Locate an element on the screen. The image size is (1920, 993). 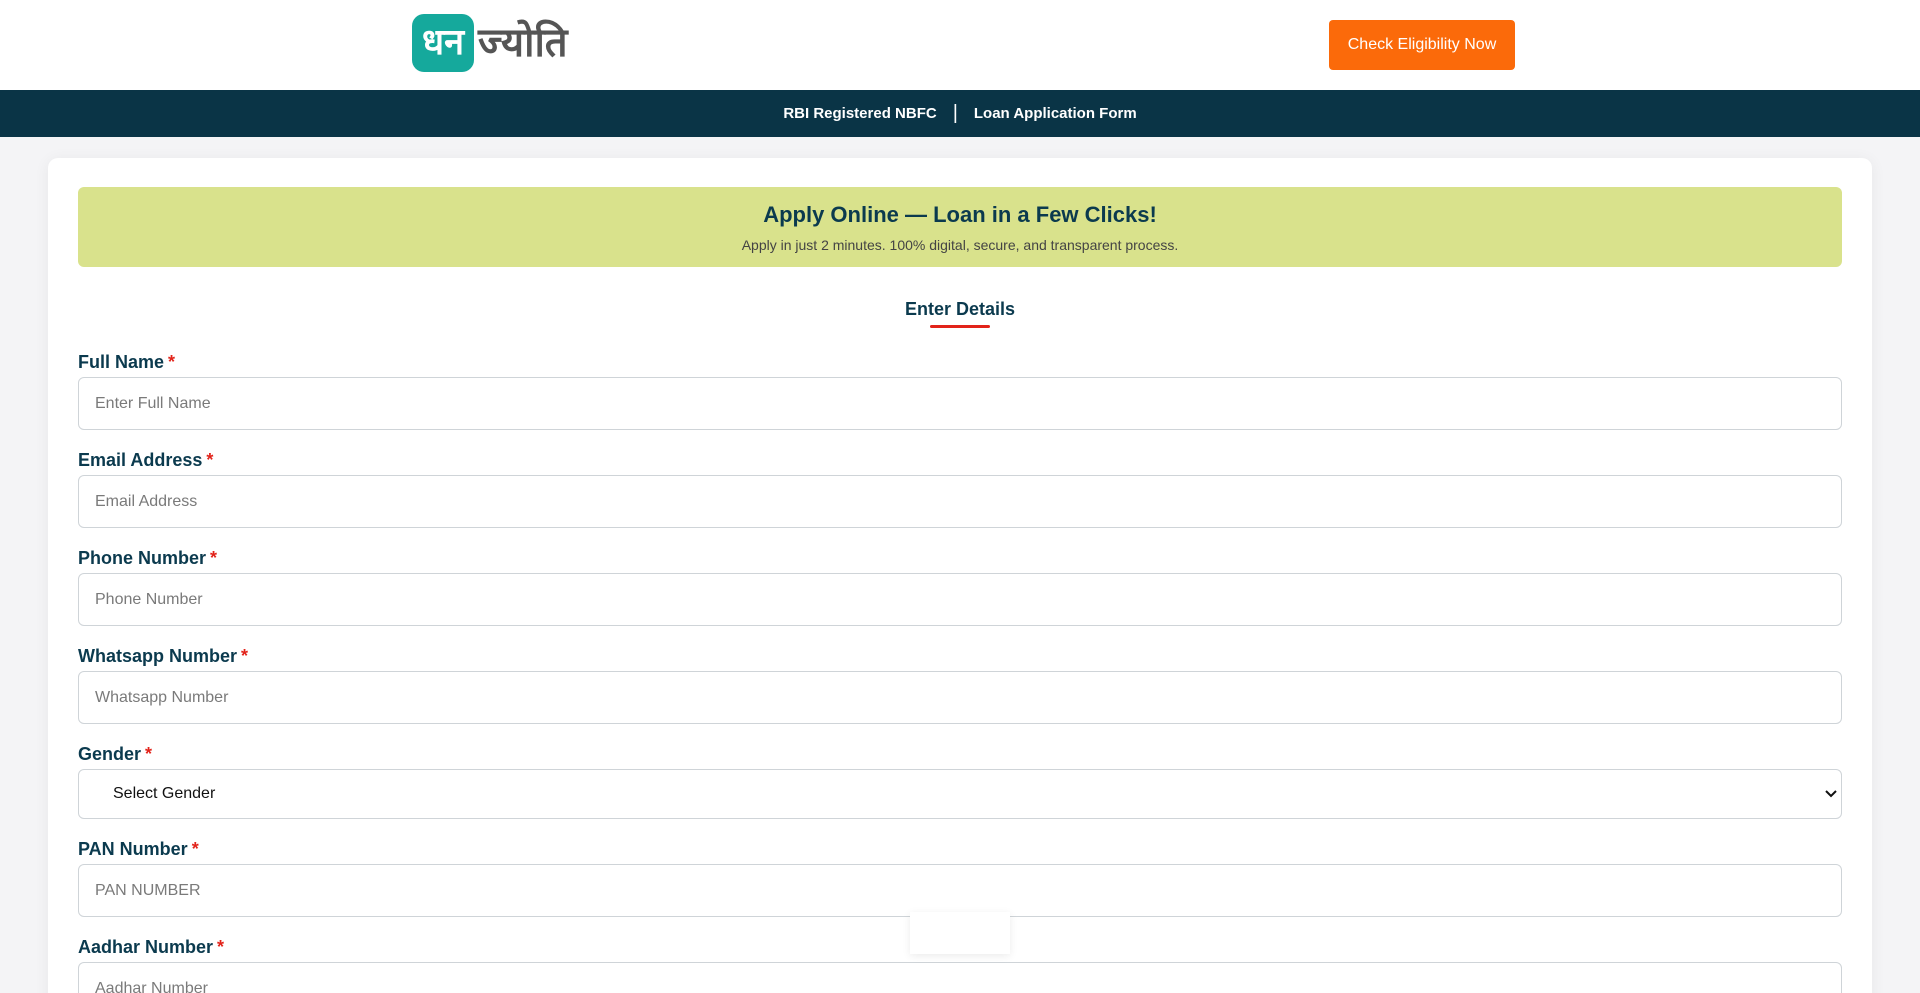
gender-select: Select Gender is located at coordinates (960, 794).